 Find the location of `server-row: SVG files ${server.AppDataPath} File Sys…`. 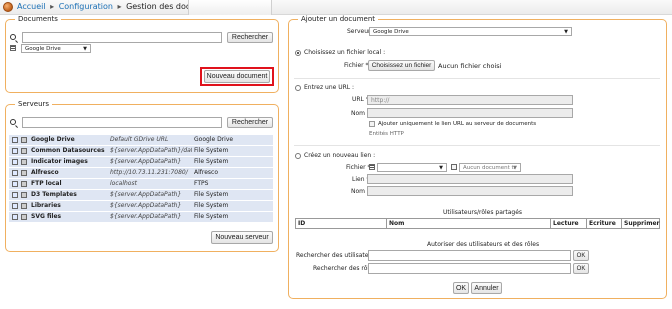

server-row: SVG files ${server.AppDataPath} File Sys… is located at coordinates (141, 217).